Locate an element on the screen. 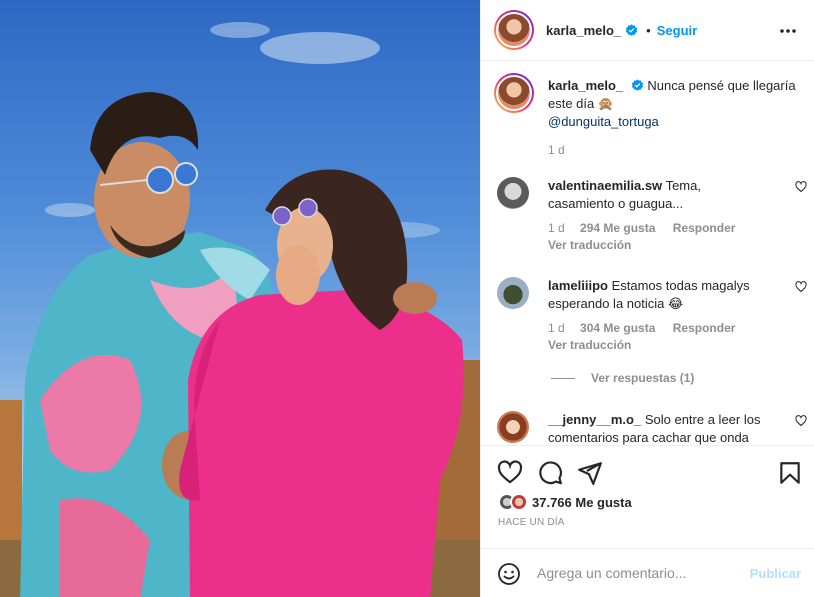 The width and height of the screenshot is (814, 597). comment-meta: 1 d 294 Me gusta Responder is located at coordinates (641, 228).